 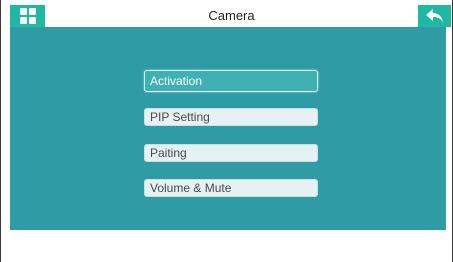 What do you see at coordinates (228, 246) in the screenshot?
I see `bottom-bar` at bounding box center [228, 246].